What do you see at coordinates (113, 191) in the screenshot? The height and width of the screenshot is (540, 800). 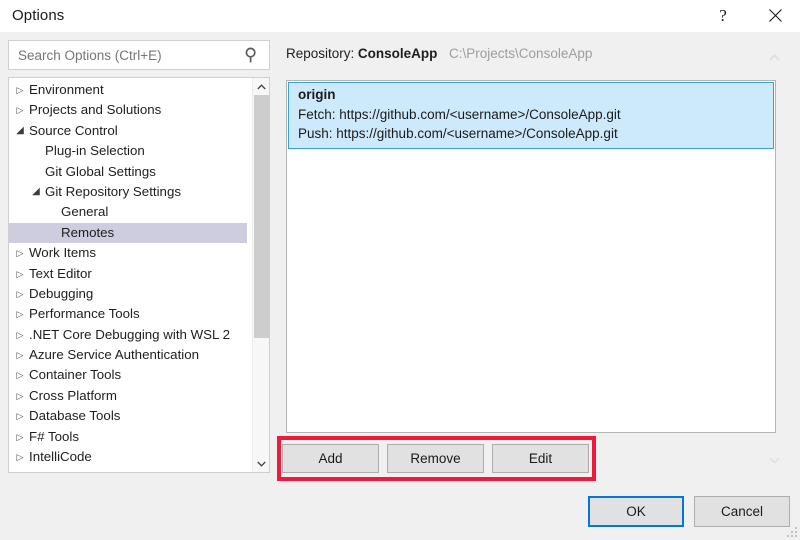 I see `tree-item-label: Git Repository Settings` at bounding box center [113, 191].